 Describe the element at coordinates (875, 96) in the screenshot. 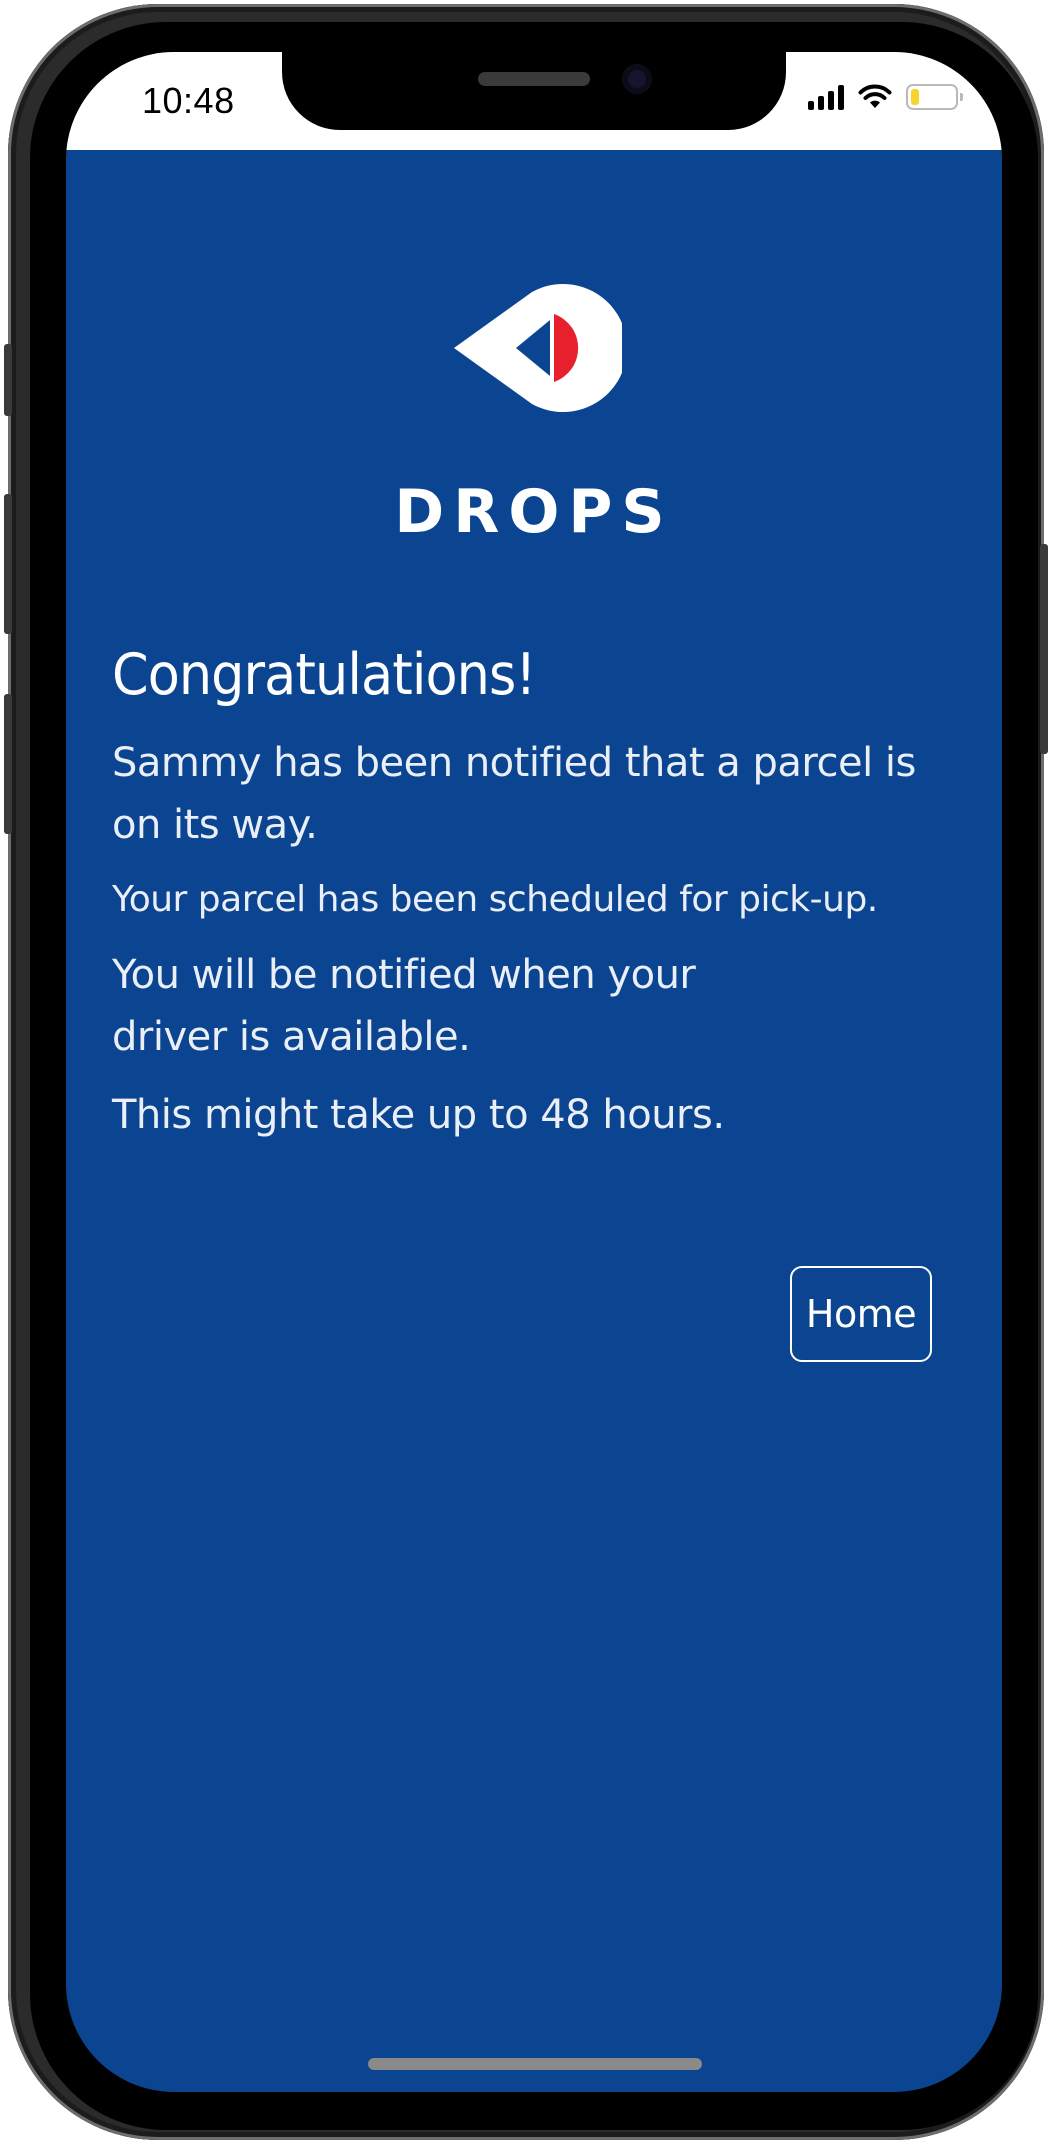

I see `wifi-icon` at that location.